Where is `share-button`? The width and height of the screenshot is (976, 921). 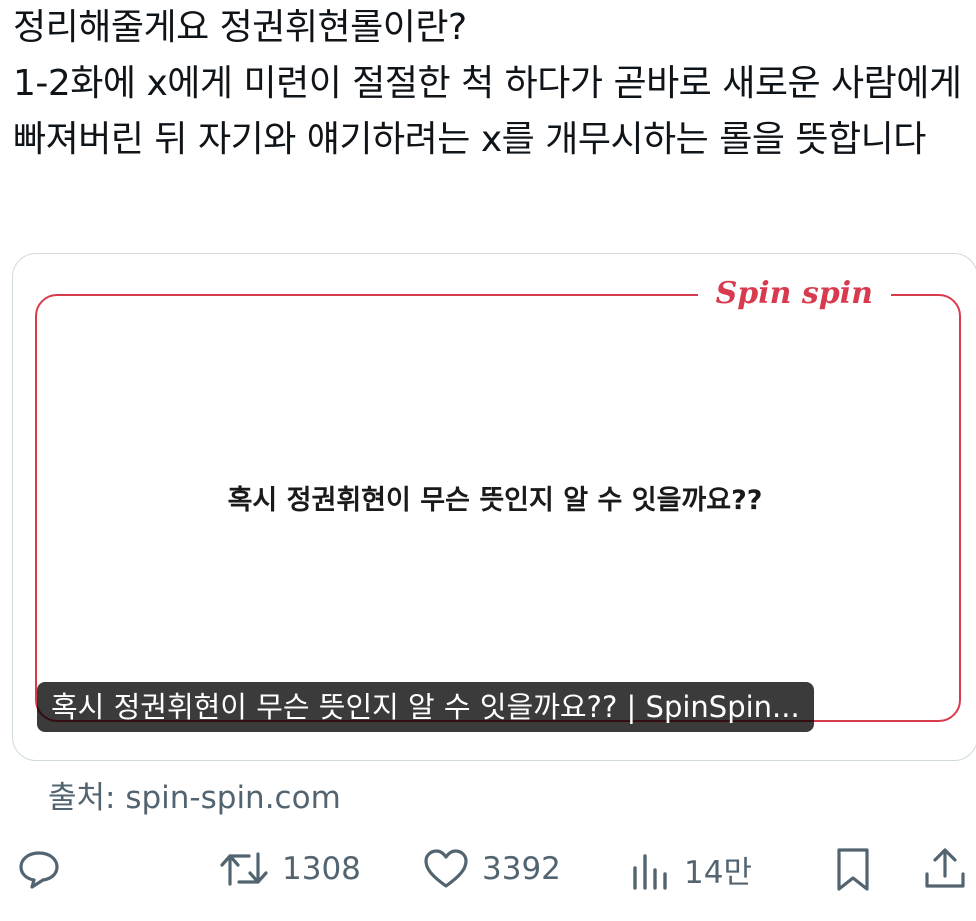 share-button is located at coordinates (945, 869).